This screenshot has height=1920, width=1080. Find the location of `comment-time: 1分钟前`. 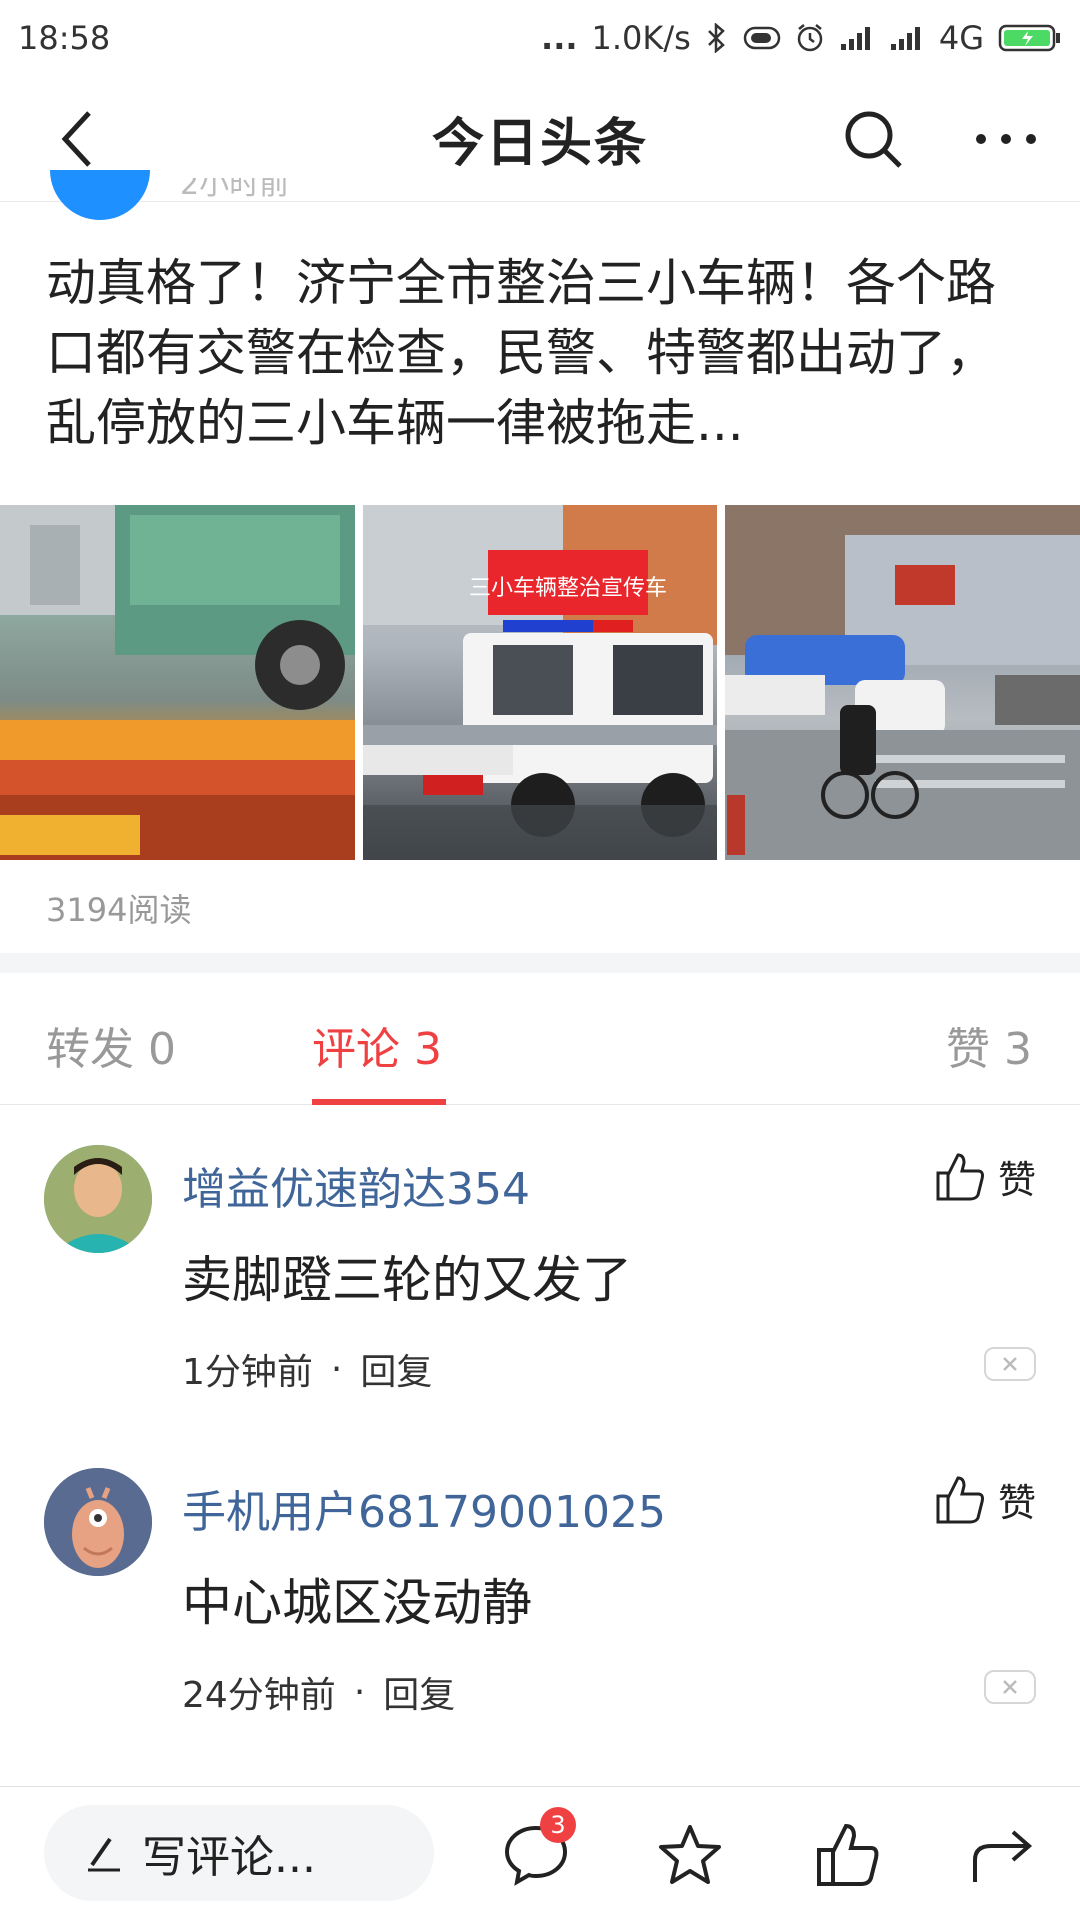

comment-time: 1分钟前 is located at coordinates (247, 1372).